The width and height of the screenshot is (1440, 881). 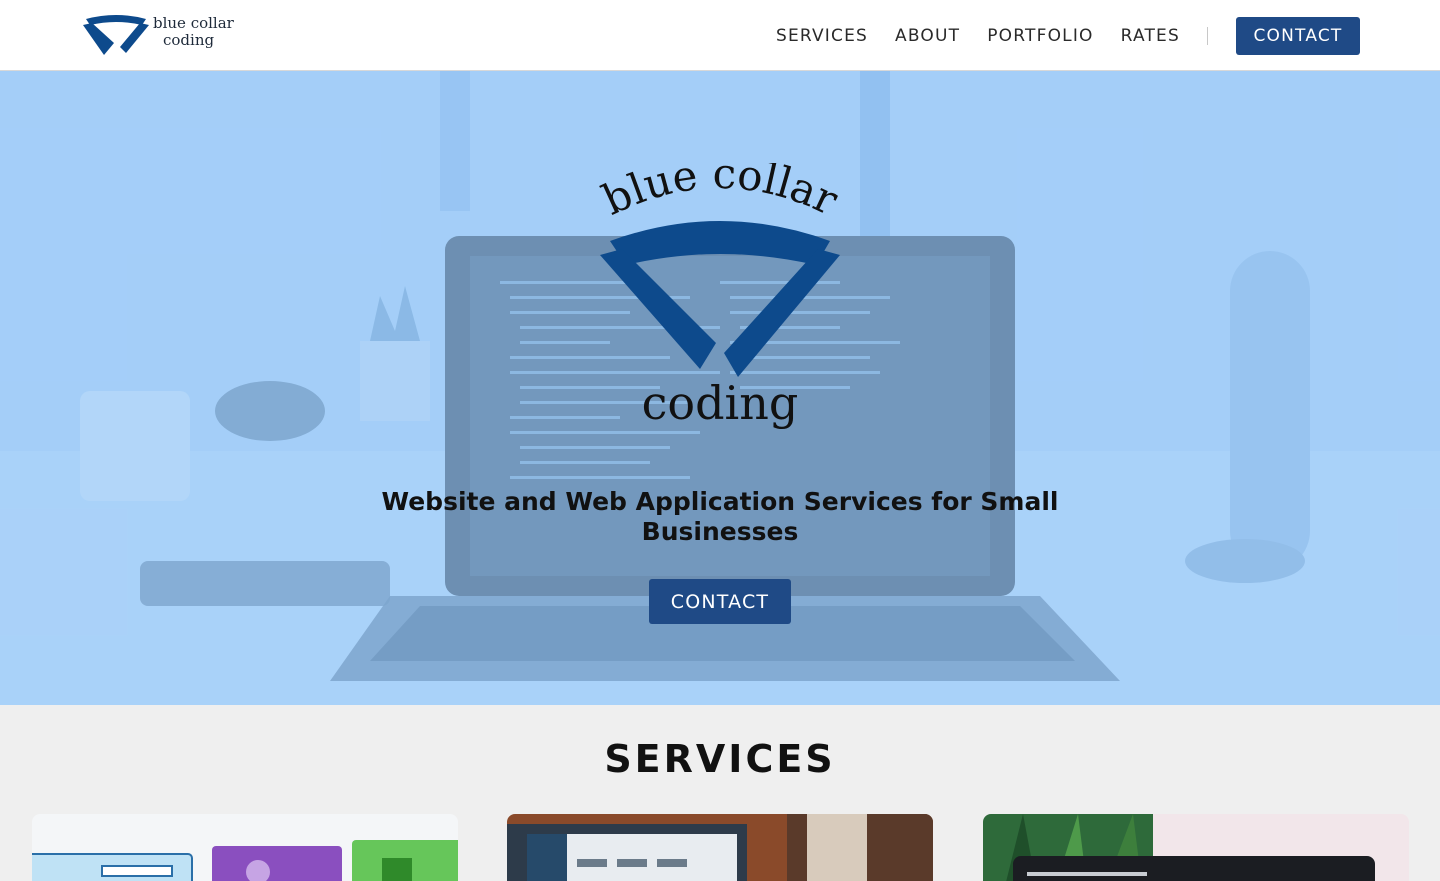 What do you see at coordinates (720, 601) in the screenshot?
I see `hero-contact-button: CONTACT` at bounding box center [720, 601].